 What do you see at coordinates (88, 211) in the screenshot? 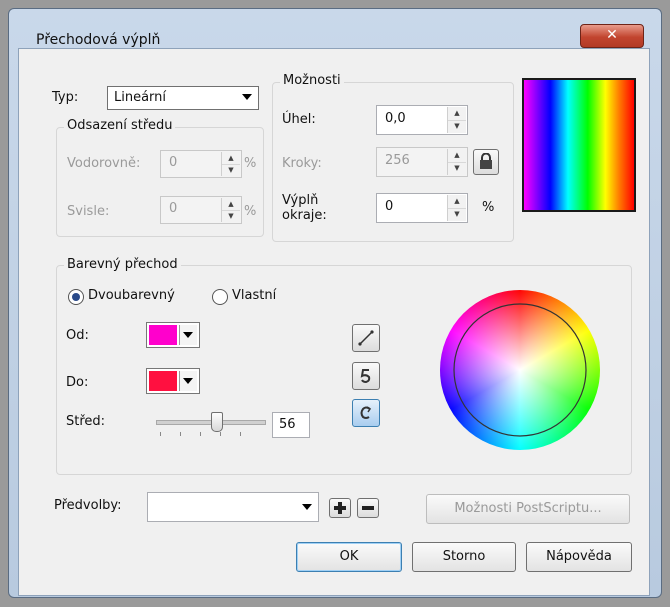
I see `vertical-label: Svisle:` at bounding box center [88, 211].